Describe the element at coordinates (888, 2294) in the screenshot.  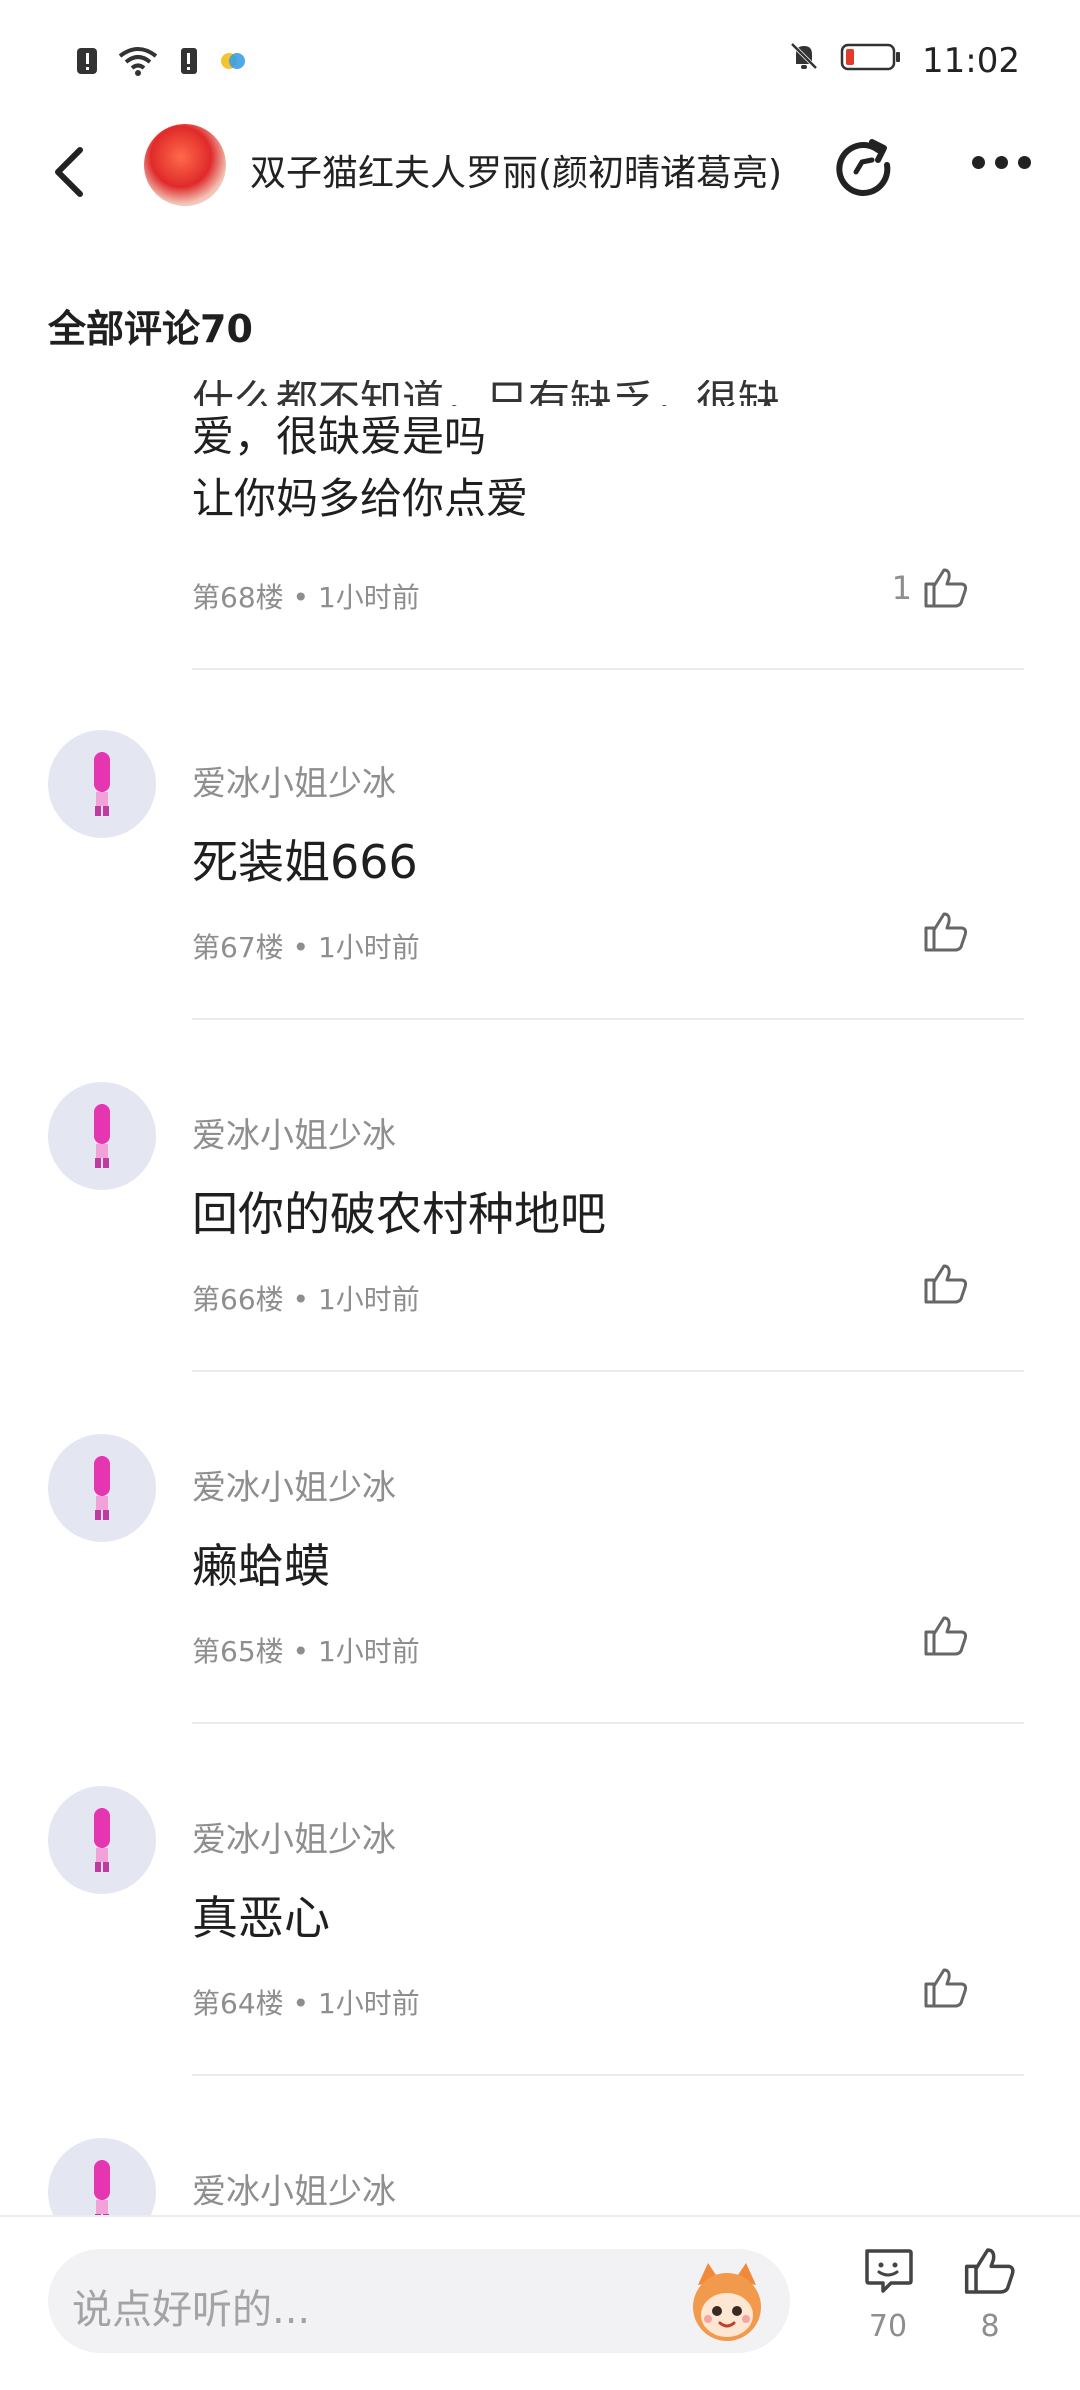
I see `comments-button: 70` at that location.